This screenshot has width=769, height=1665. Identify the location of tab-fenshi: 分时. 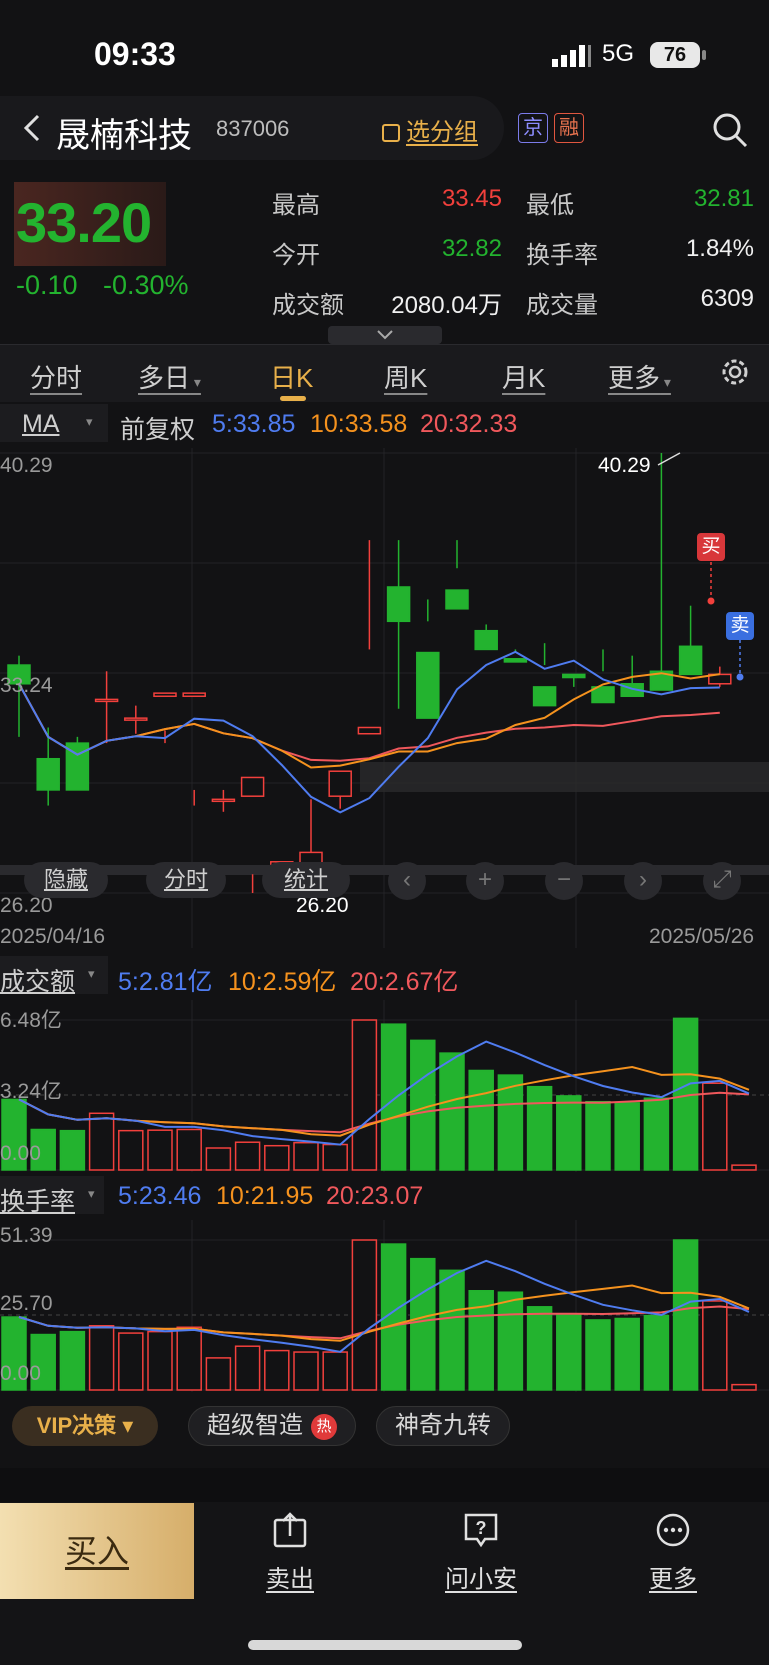
(56, 376).